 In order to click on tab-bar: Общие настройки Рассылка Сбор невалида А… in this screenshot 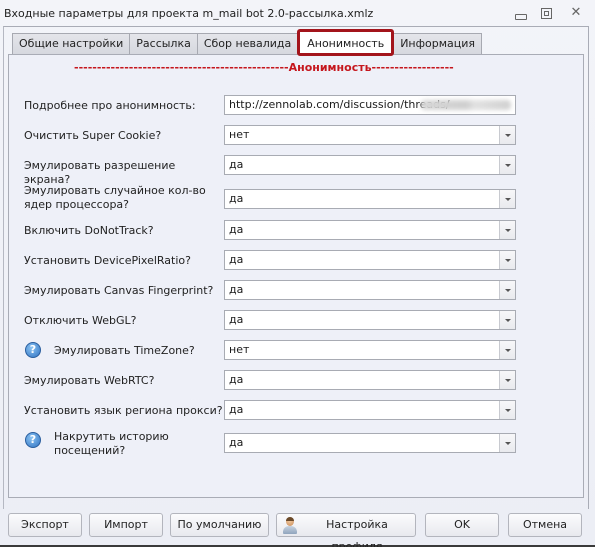, I will do `click(247, 42)`.